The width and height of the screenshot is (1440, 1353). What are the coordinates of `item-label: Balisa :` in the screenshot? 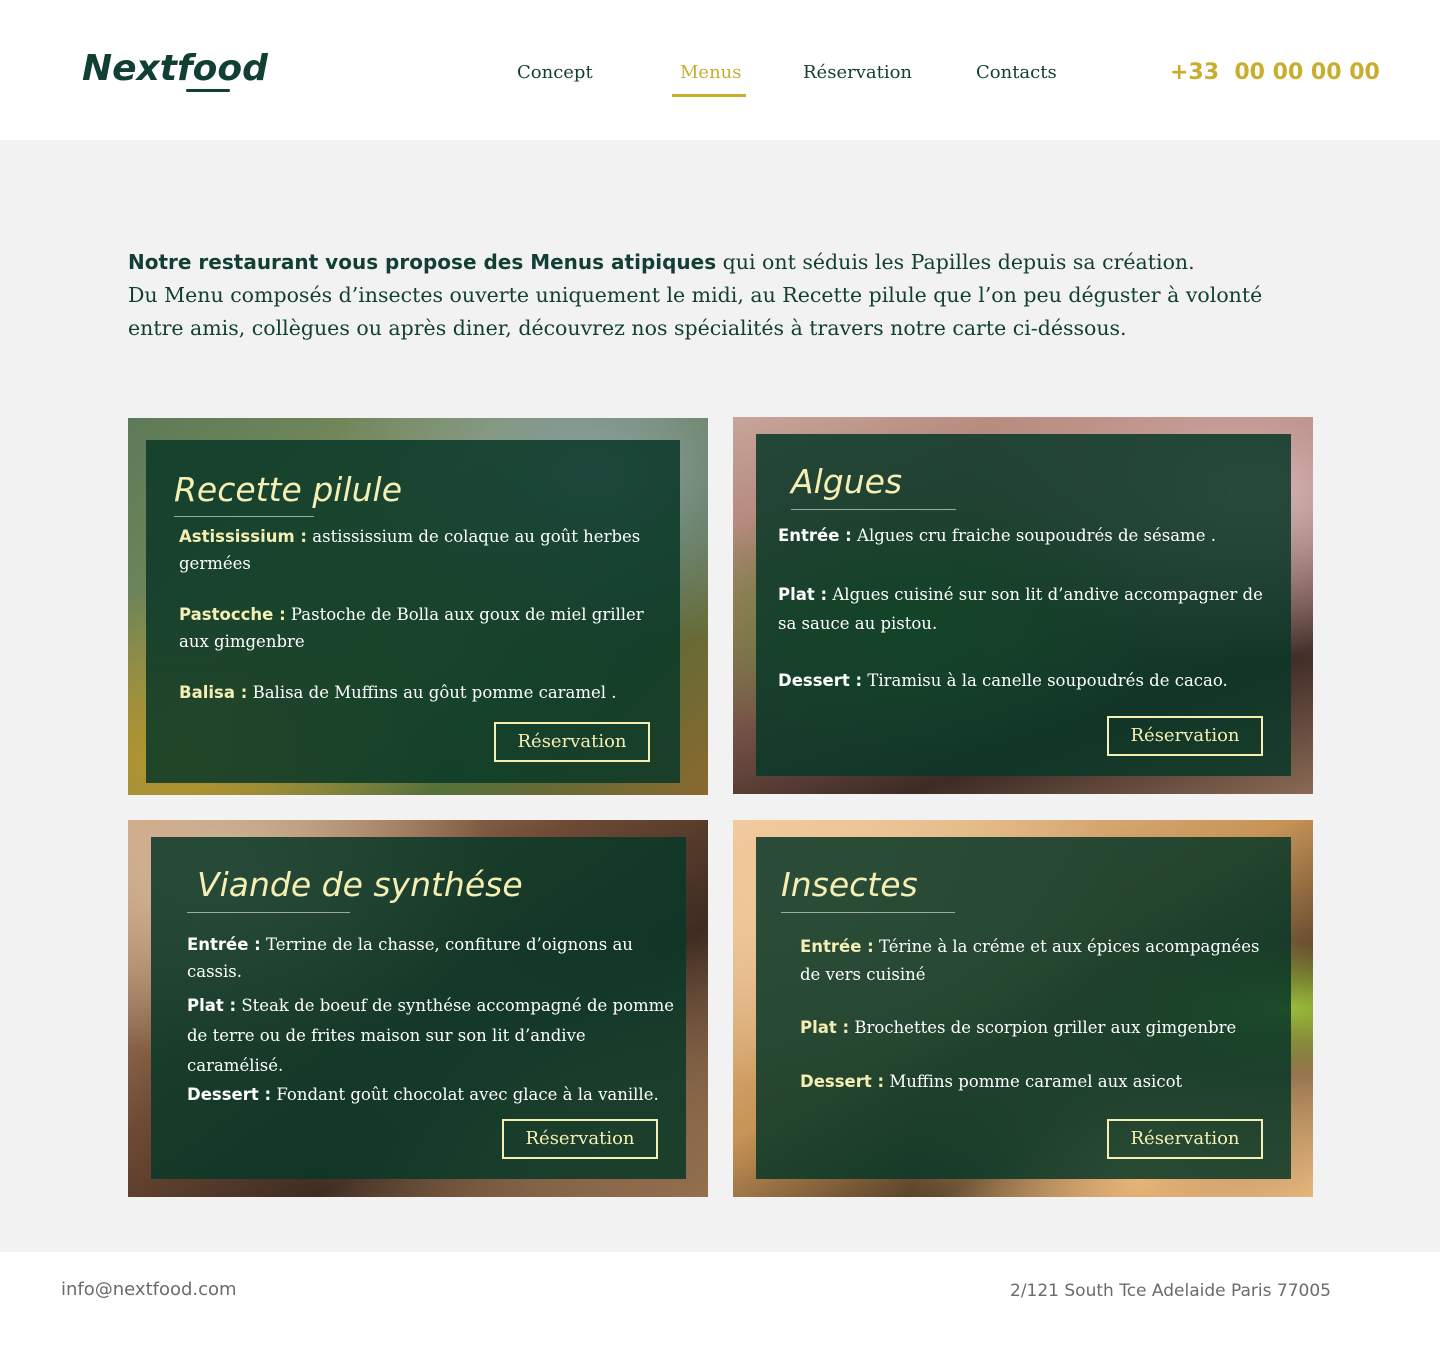 It's located at (213, 692).